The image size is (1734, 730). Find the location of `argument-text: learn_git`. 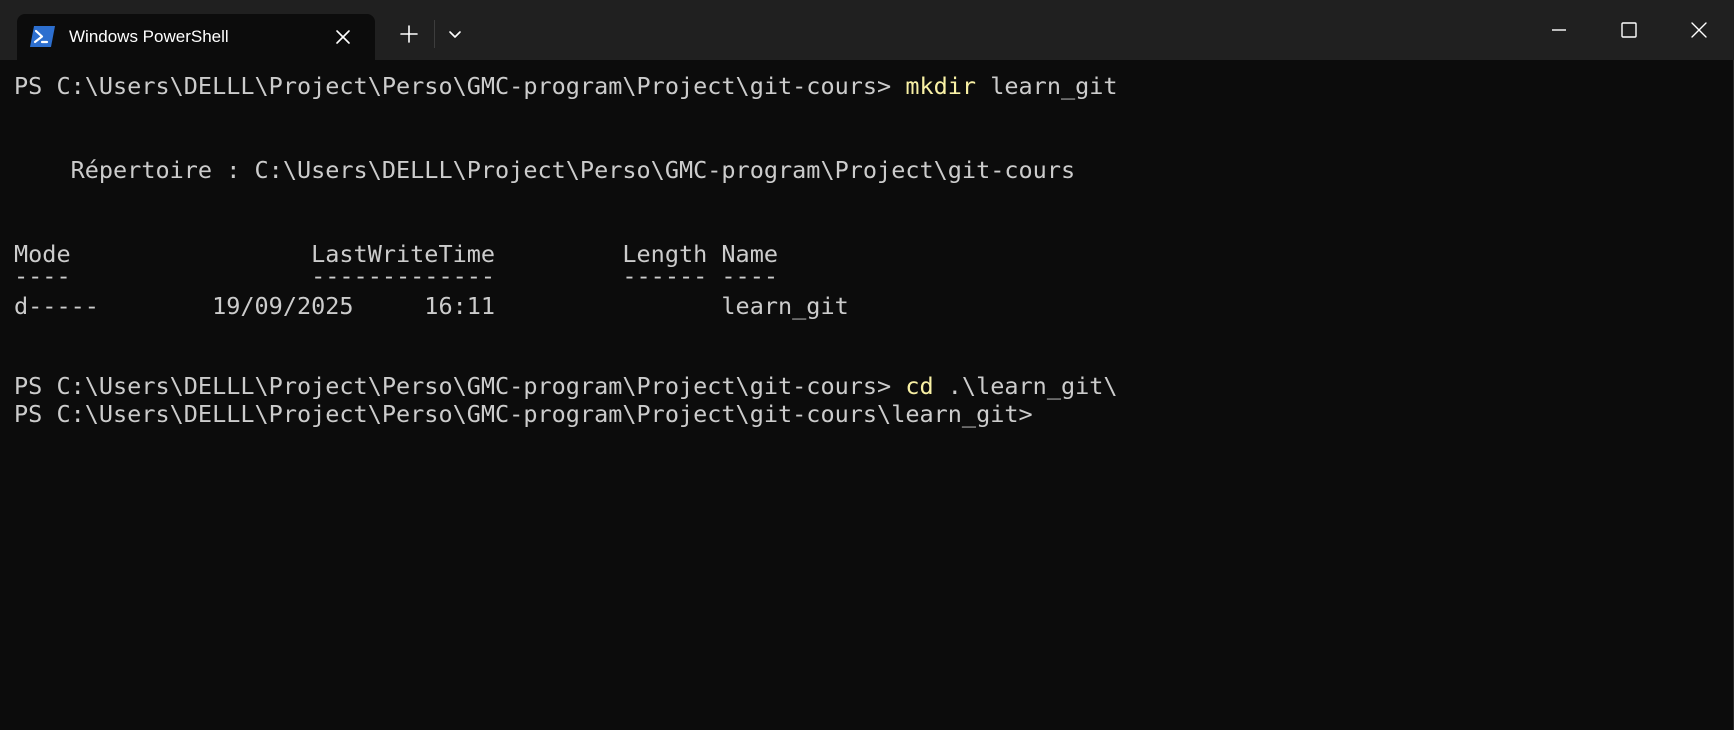

argument-text: learn_git is located at coordinates (1047, 86).